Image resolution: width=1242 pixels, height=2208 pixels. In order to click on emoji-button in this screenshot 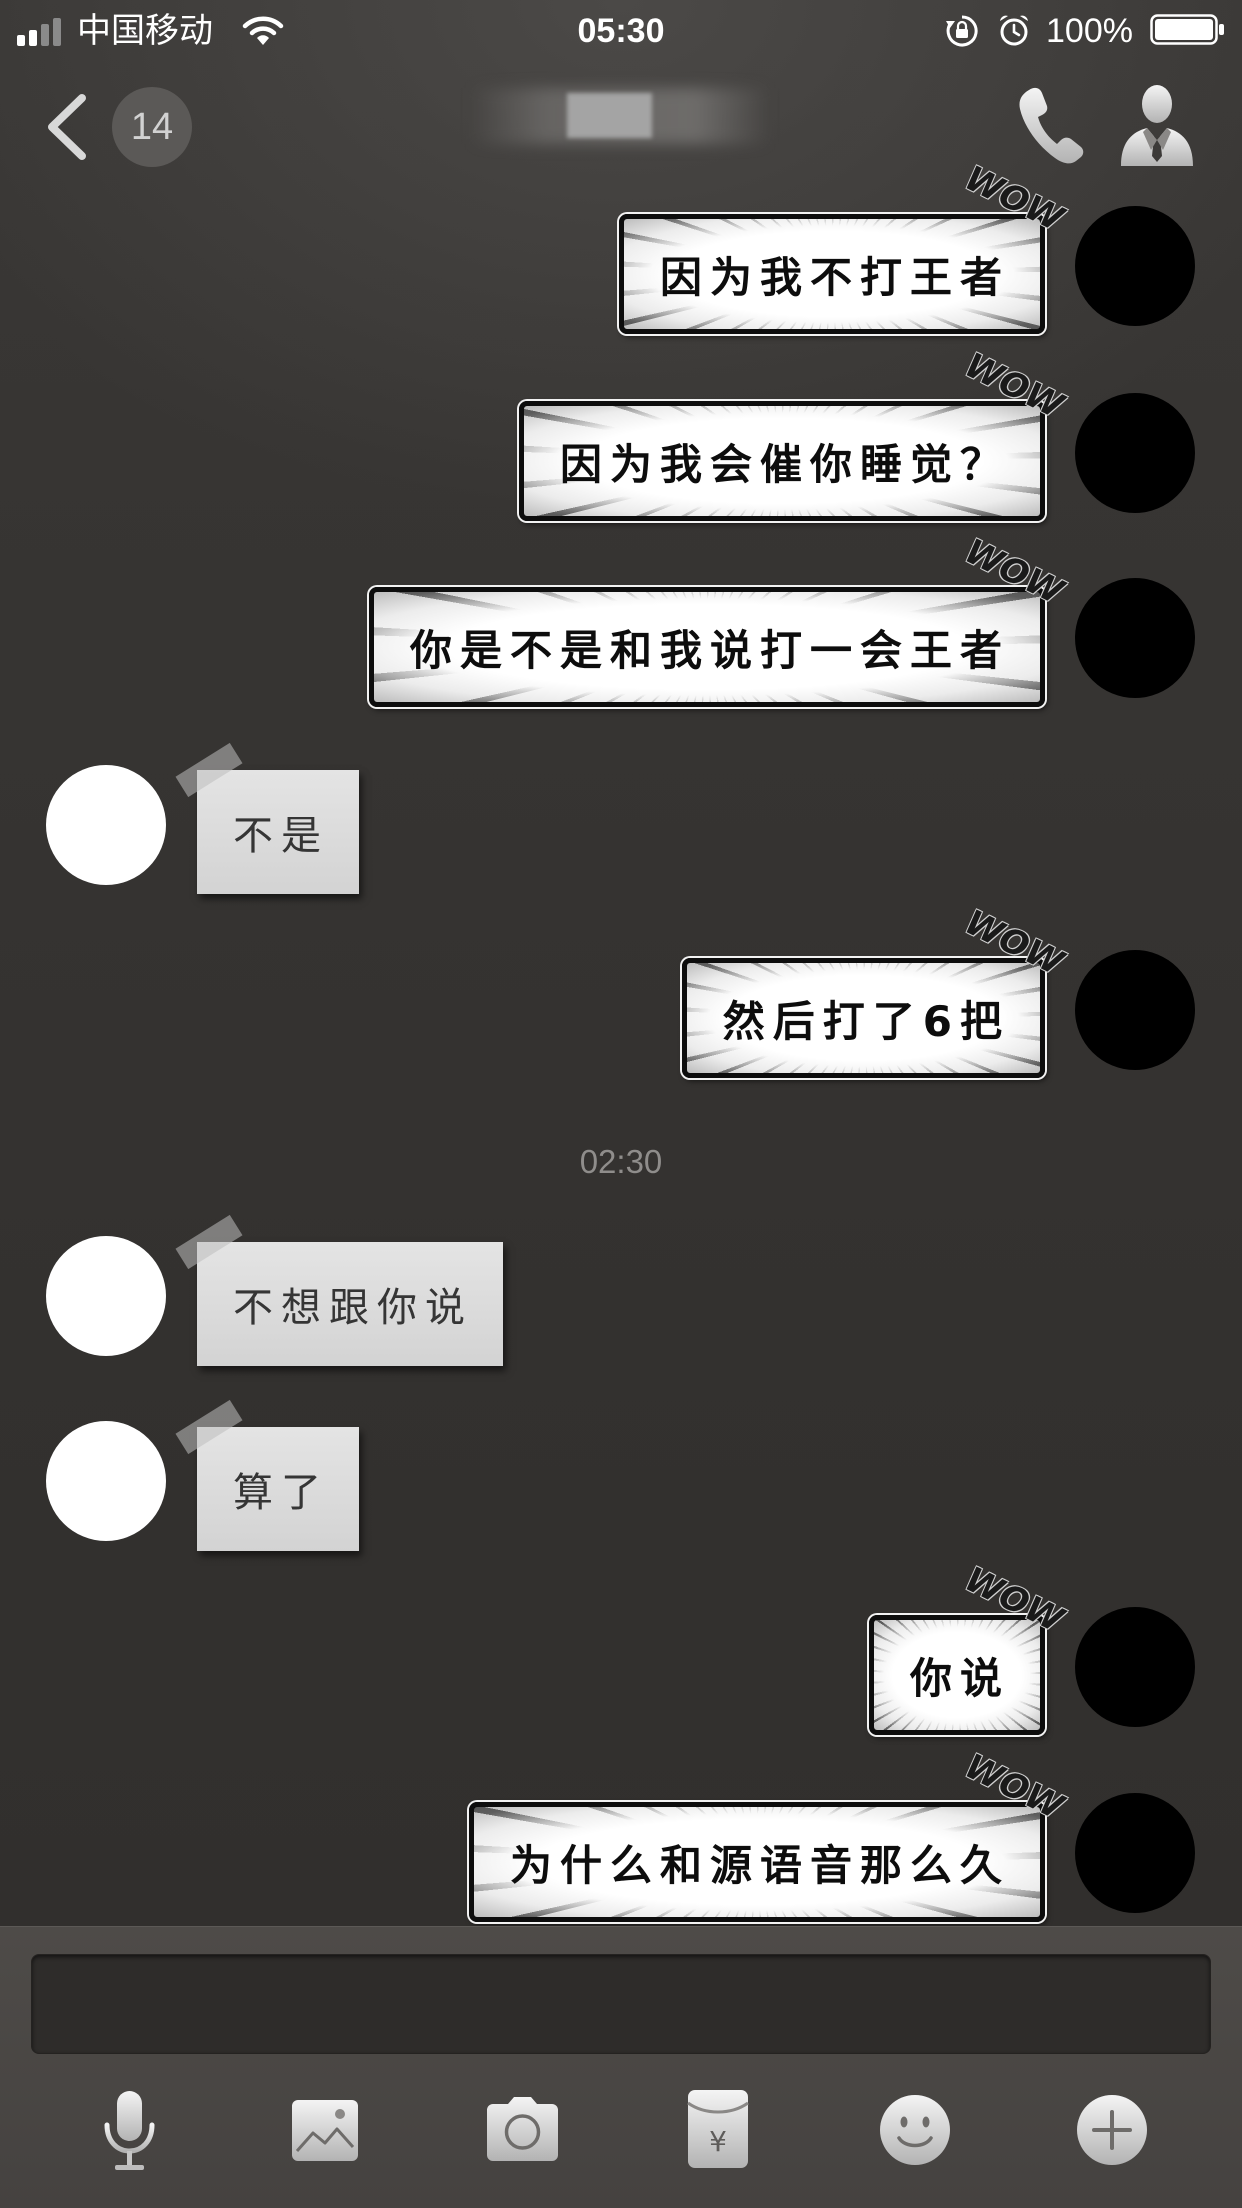, I will do `click(915, 2130)`.